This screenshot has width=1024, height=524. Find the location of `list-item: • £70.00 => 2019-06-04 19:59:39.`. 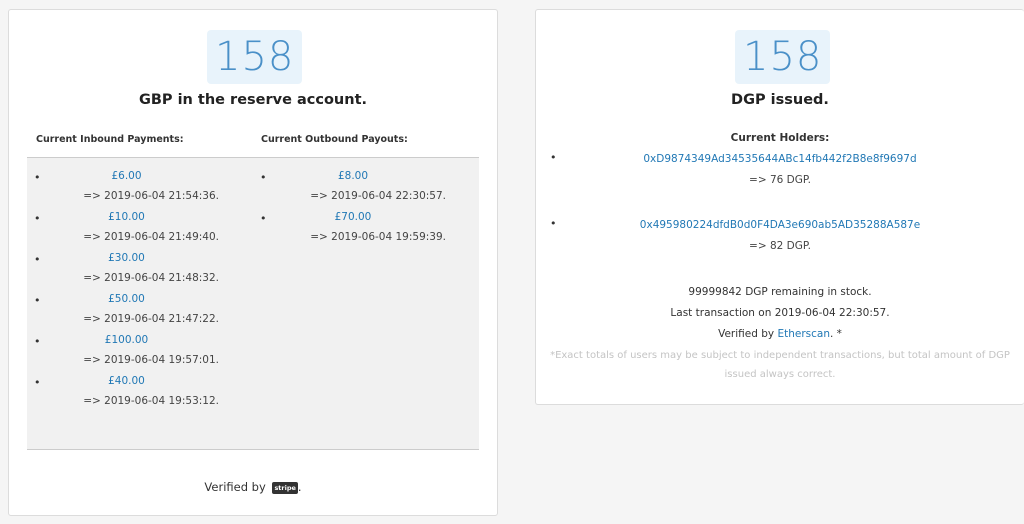

list-item: • £70.00 => 2019-06-04 19:59:39. is located at coordinates (353, 231).